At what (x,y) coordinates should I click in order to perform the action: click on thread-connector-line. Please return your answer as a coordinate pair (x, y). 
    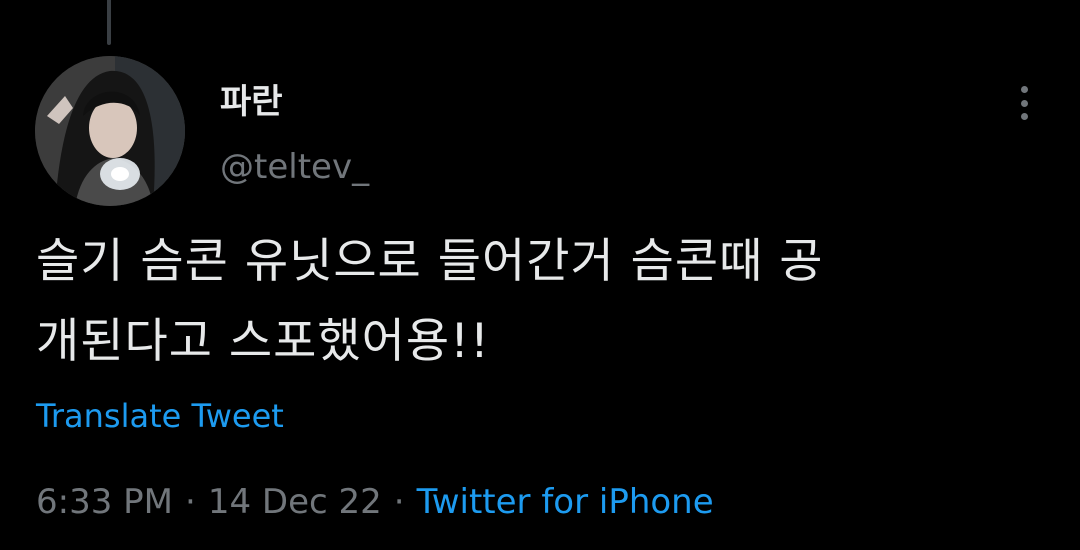
    Looking at the image, I should click on (109, 22).